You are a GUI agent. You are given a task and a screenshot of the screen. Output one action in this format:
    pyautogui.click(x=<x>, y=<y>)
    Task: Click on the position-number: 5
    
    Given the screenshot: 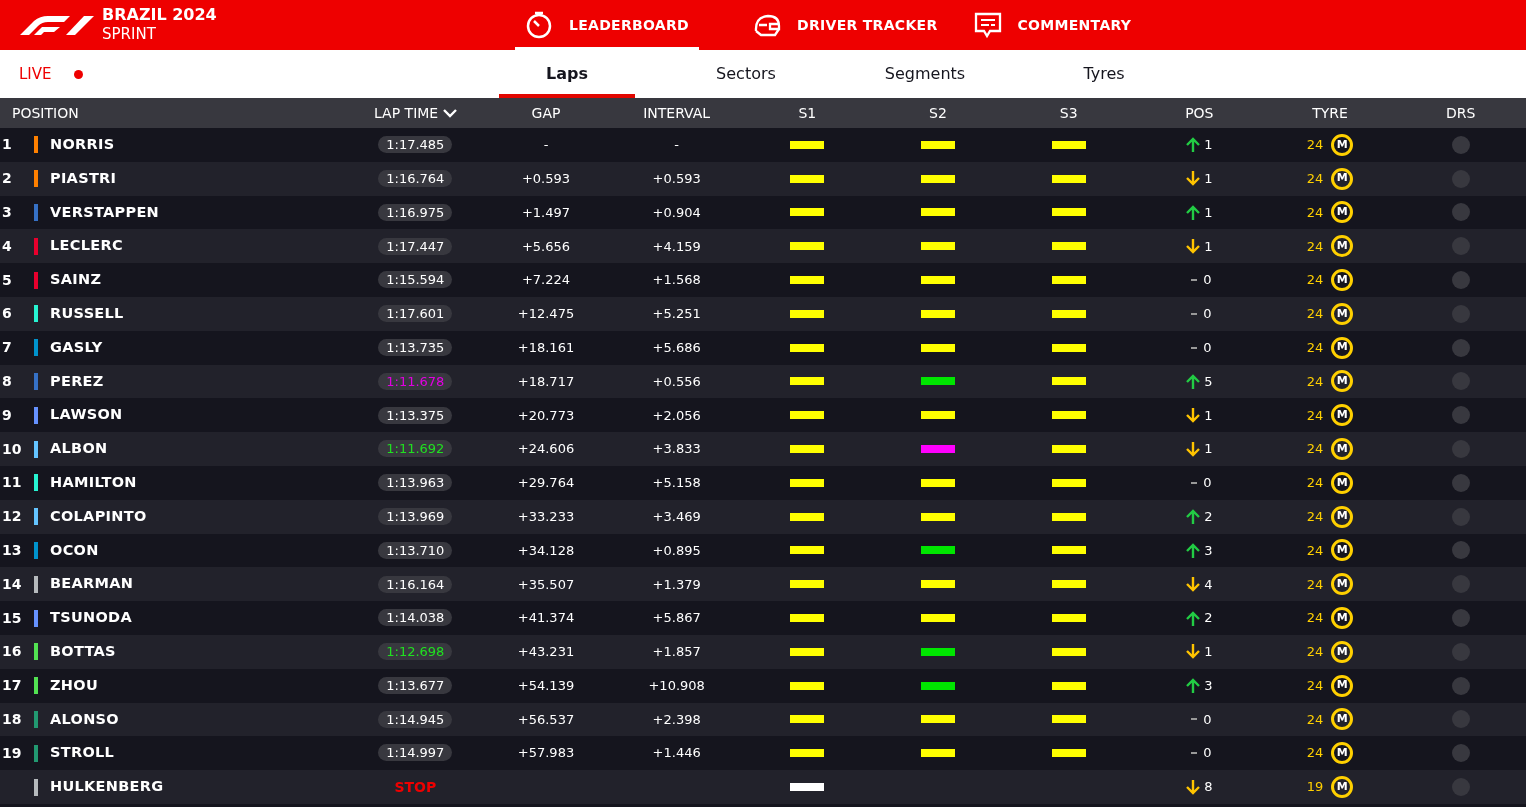 What is the action you would take?
    pyautogui.click(x=7, y=279)
    